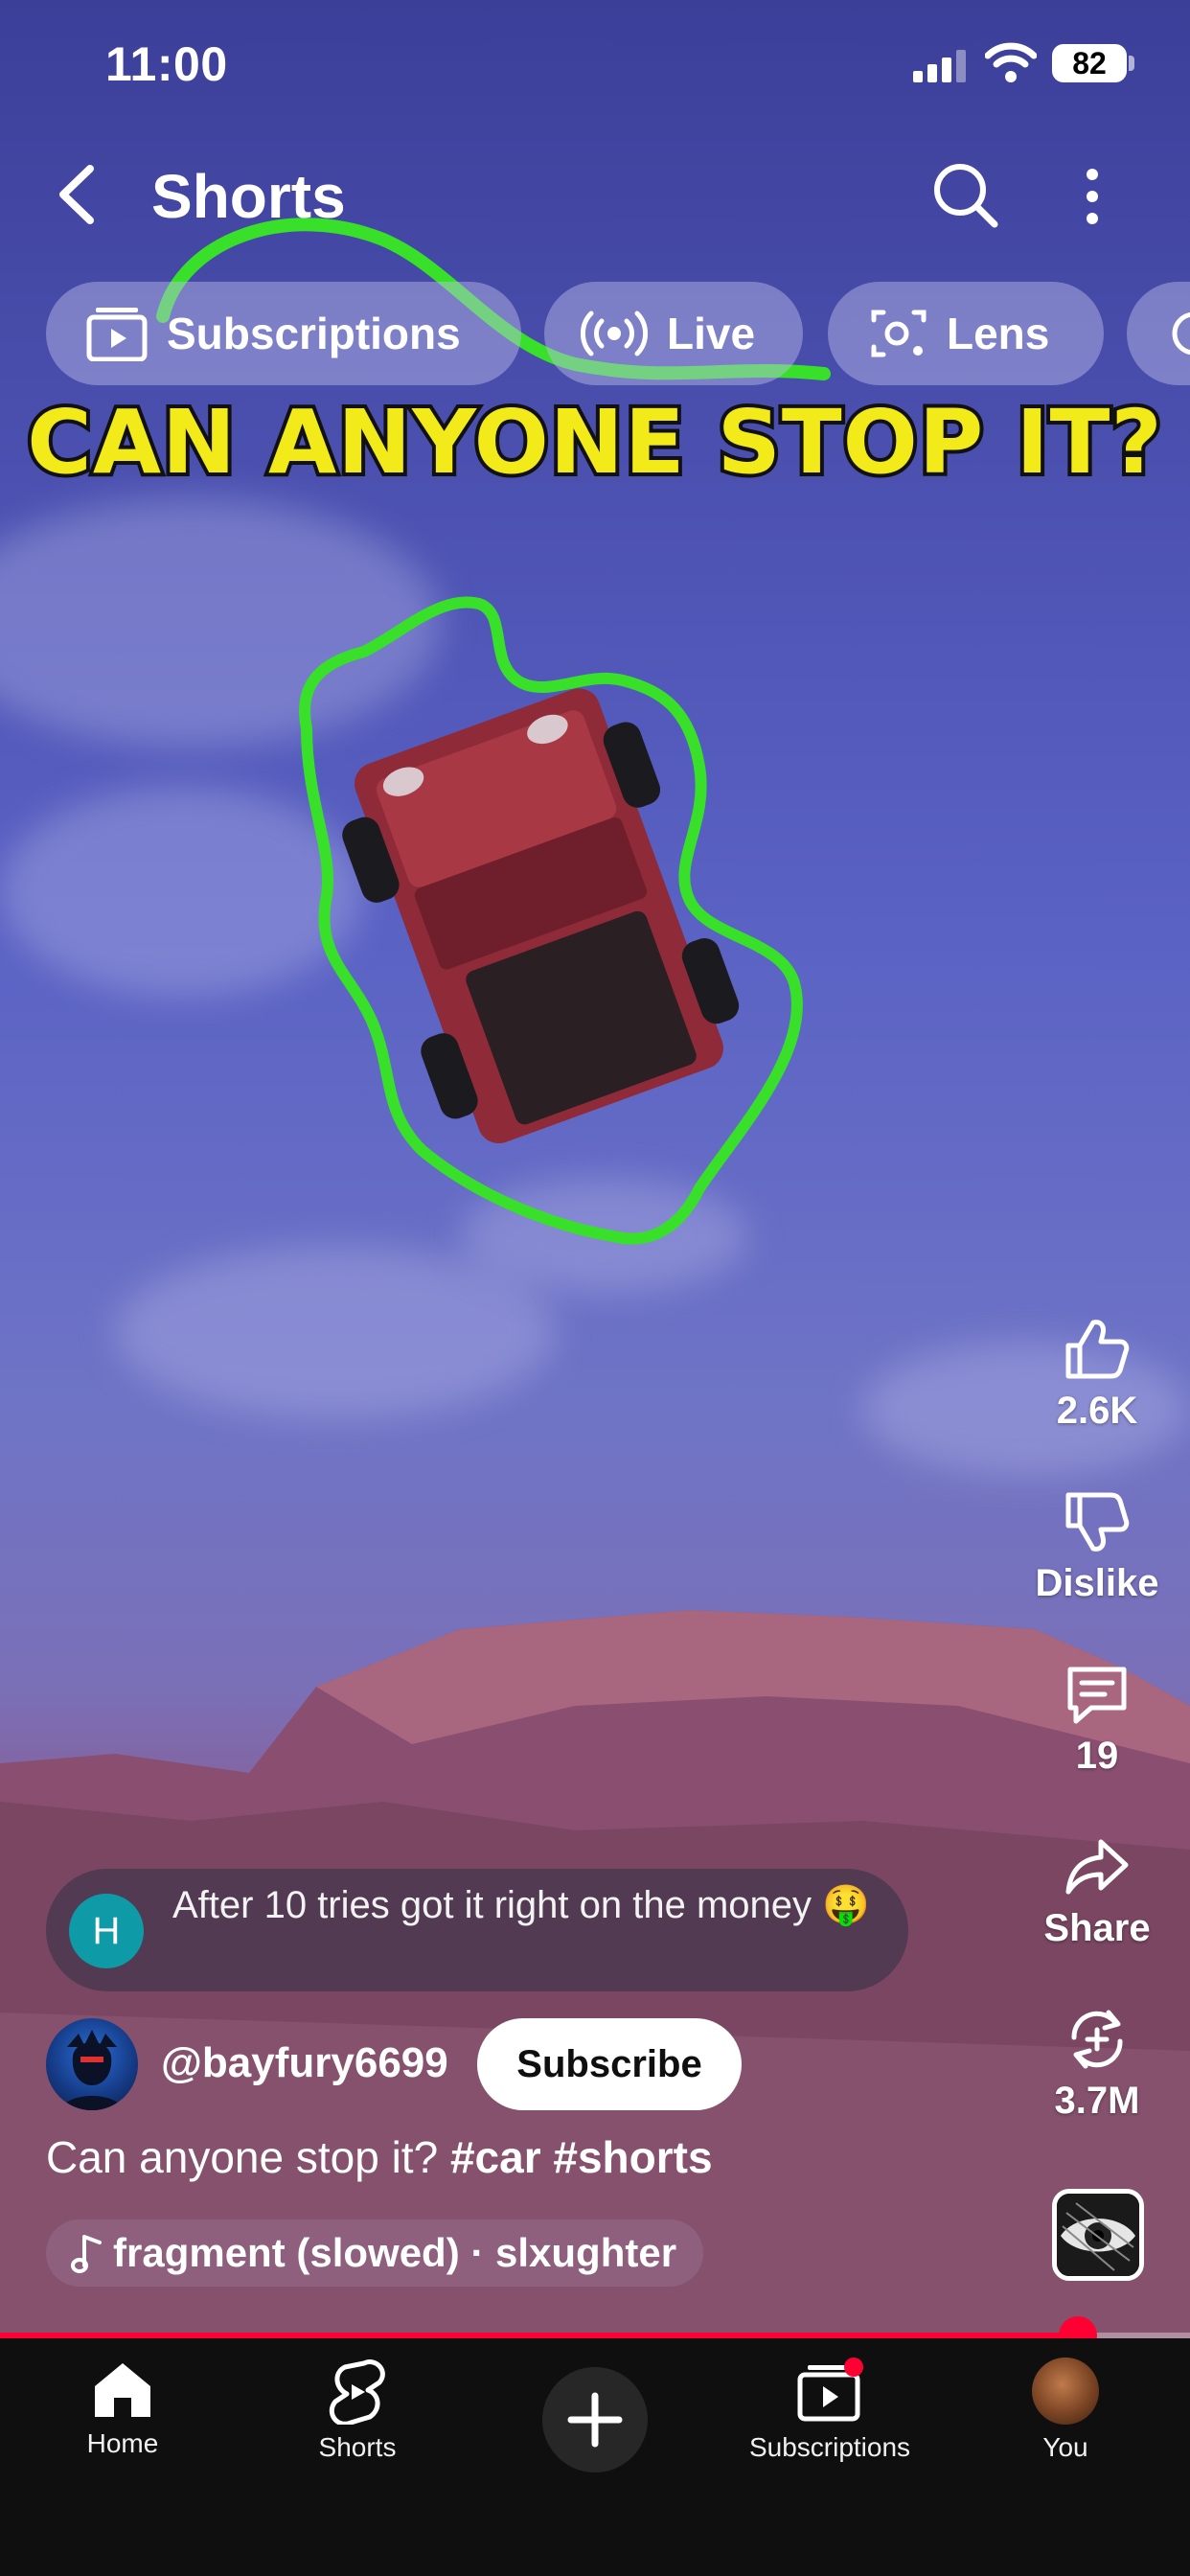 The width and height of the screenshot is (1190, 2576). I want to click on commenter-avatar: H, so click(107, 1931).